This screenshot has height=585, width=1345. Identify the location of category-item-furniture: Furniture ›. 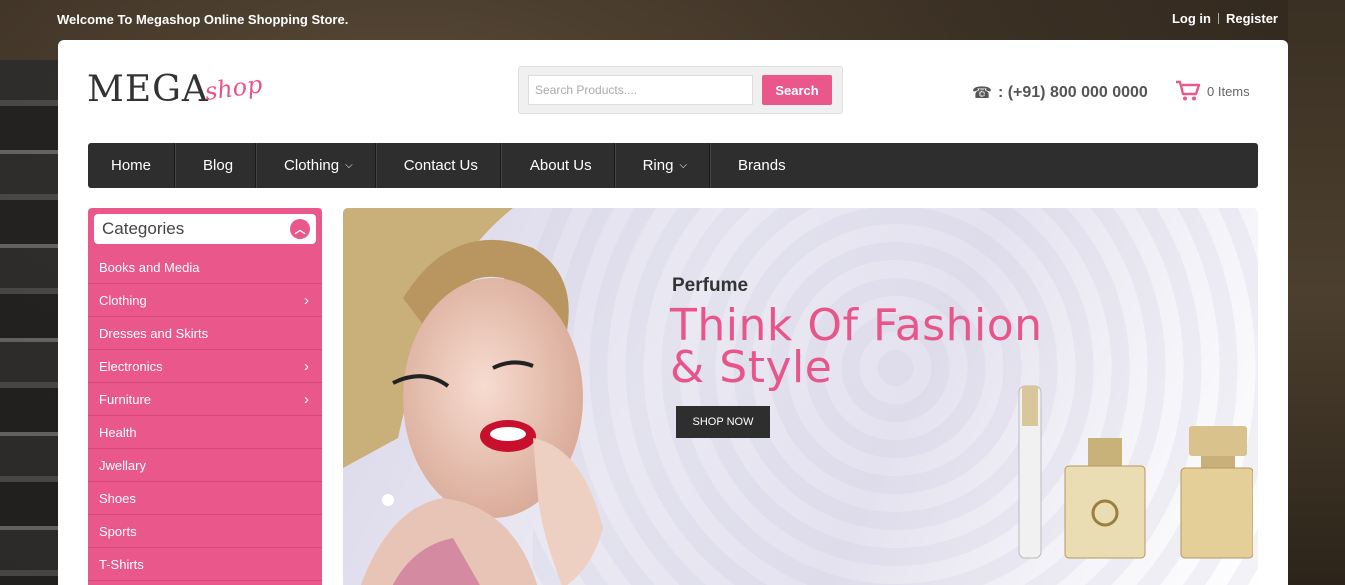
(205, 399).